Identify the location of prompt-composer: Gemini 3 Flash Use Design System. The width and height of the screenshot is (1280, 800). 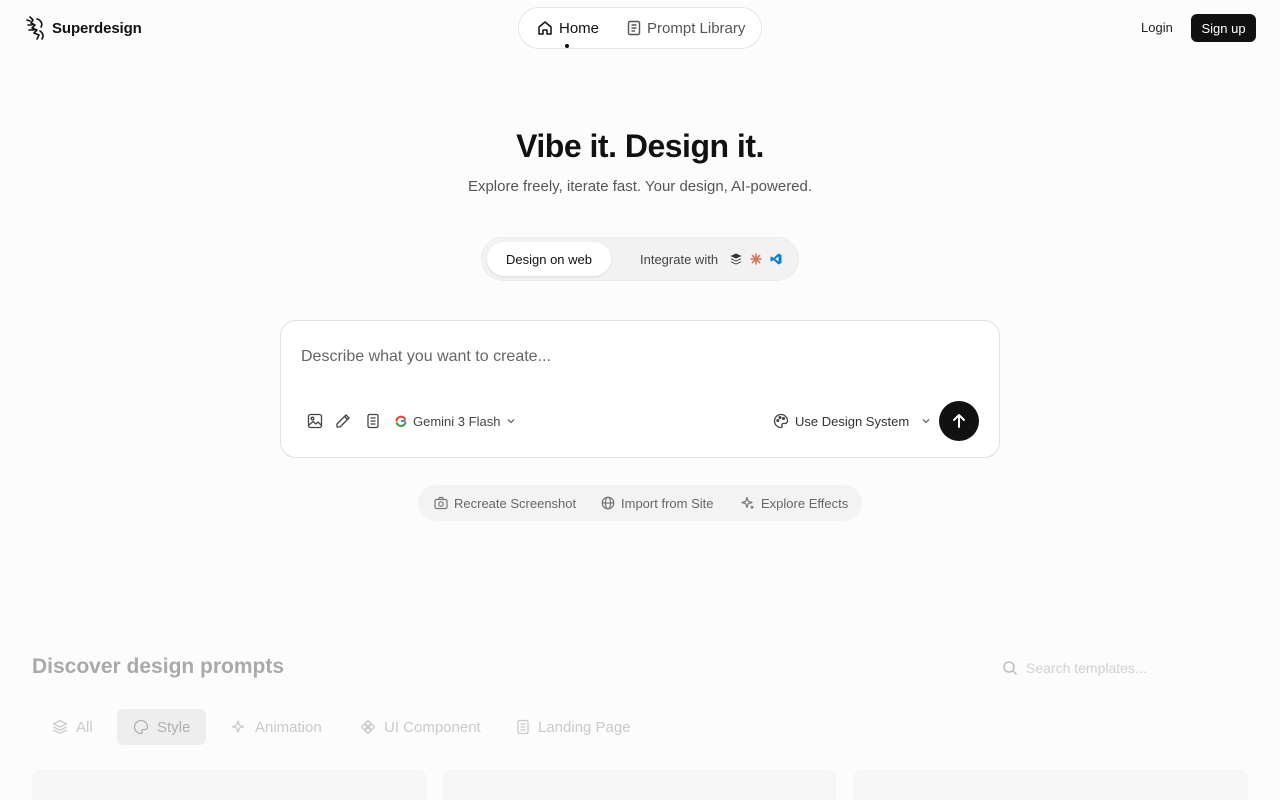
(640, 389).